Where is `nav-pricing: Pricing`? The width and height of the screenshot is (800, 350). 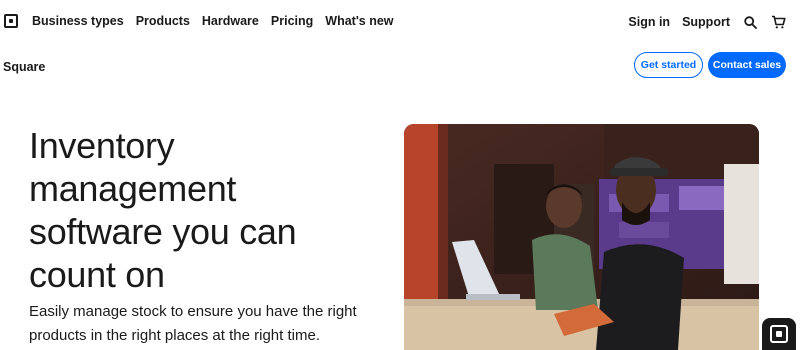
nav-pricing: Pricing is located at coordinates (292, 21).